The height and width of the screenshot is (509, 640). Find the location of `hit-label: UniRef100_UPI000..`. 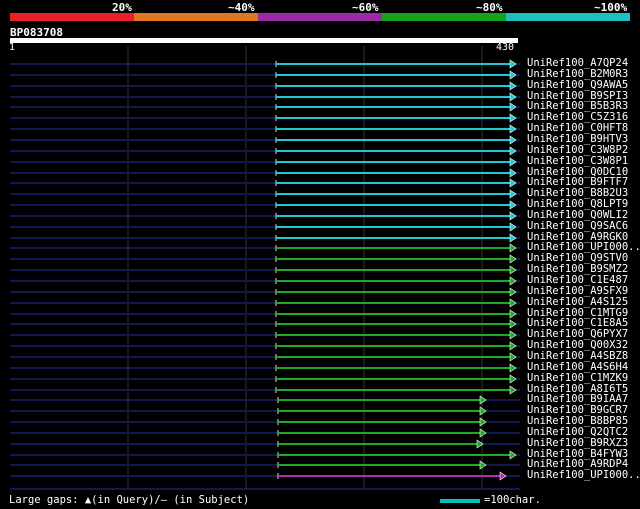

hit-label: UniRef100_UPI000.. is located at coordinates (583, 475).